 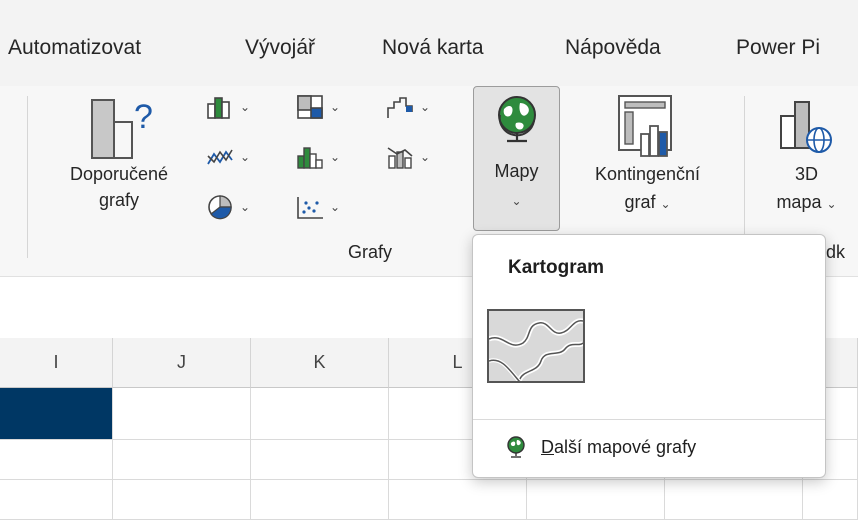 I want to click on pie-chart-button: ⌄, so click(x=227, y=207).